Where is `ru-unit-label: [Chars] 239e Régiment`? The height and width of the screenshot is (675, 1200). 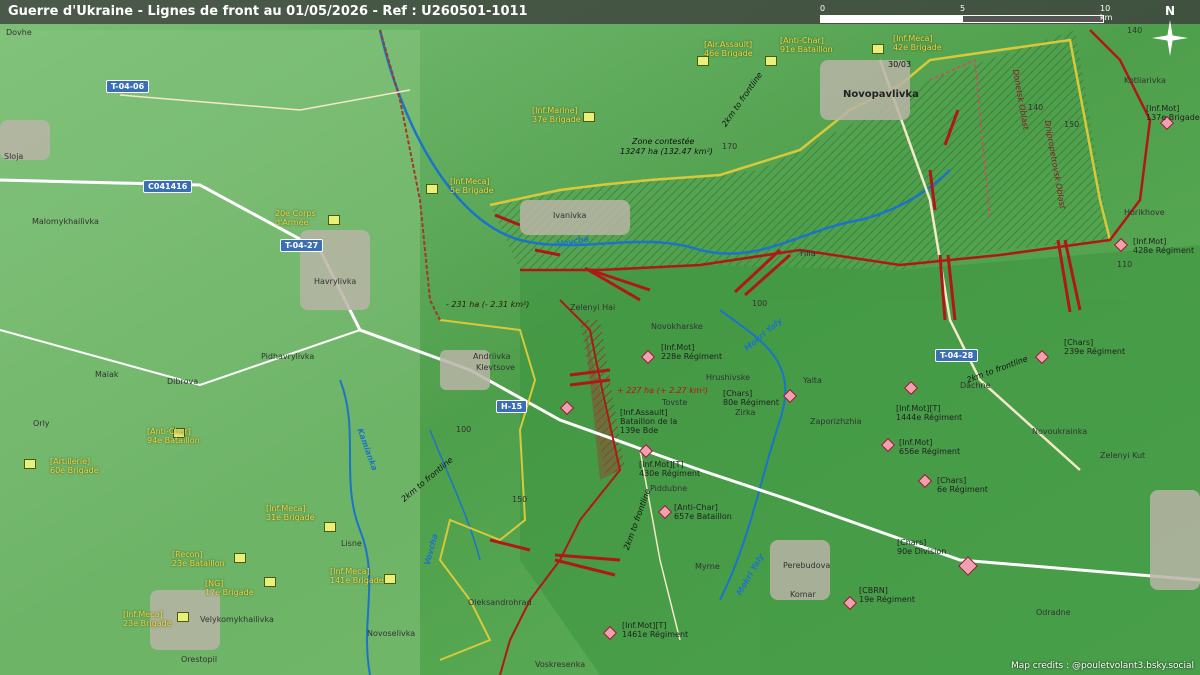 ru-unit-label: [Chars] 239e Régiment is located at coordinates (1094, 347).